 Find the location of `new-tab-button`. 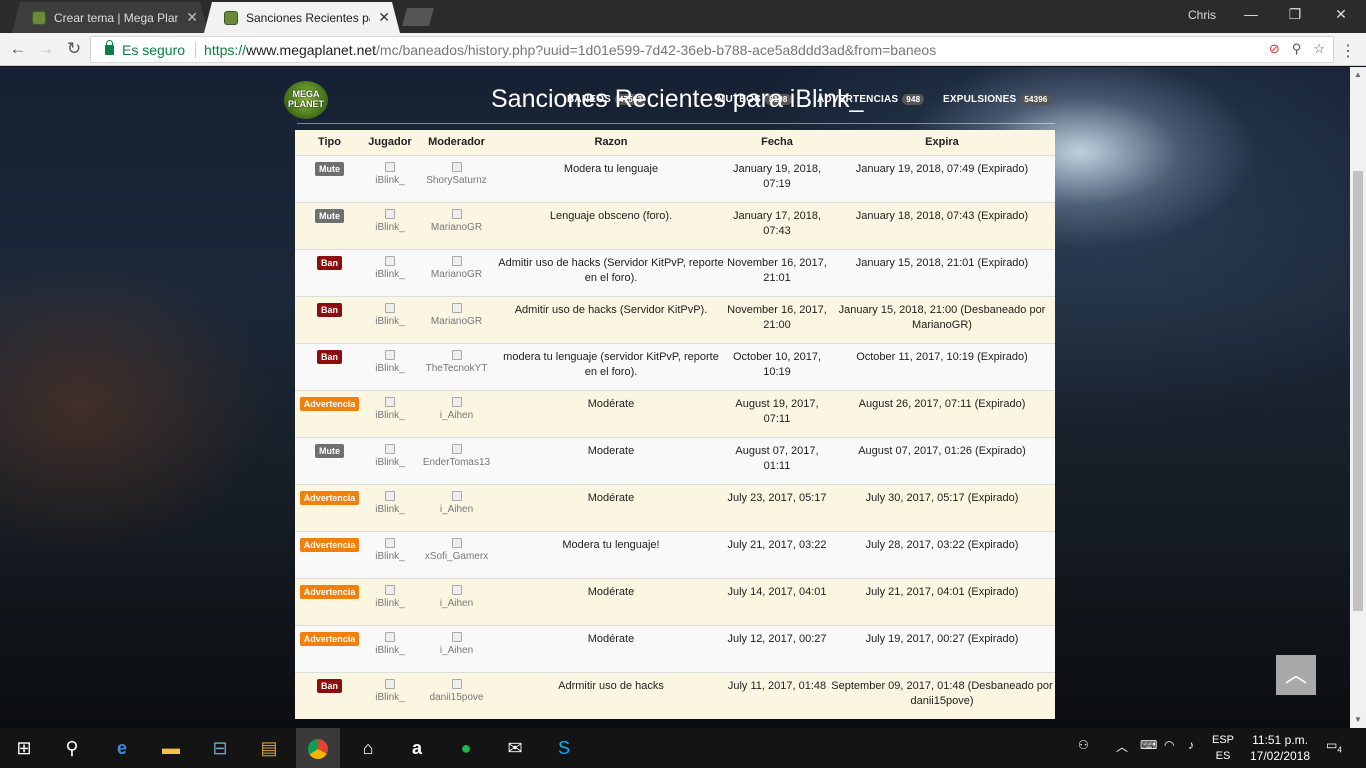

new-tab-button is located at coordinates (418, 17).